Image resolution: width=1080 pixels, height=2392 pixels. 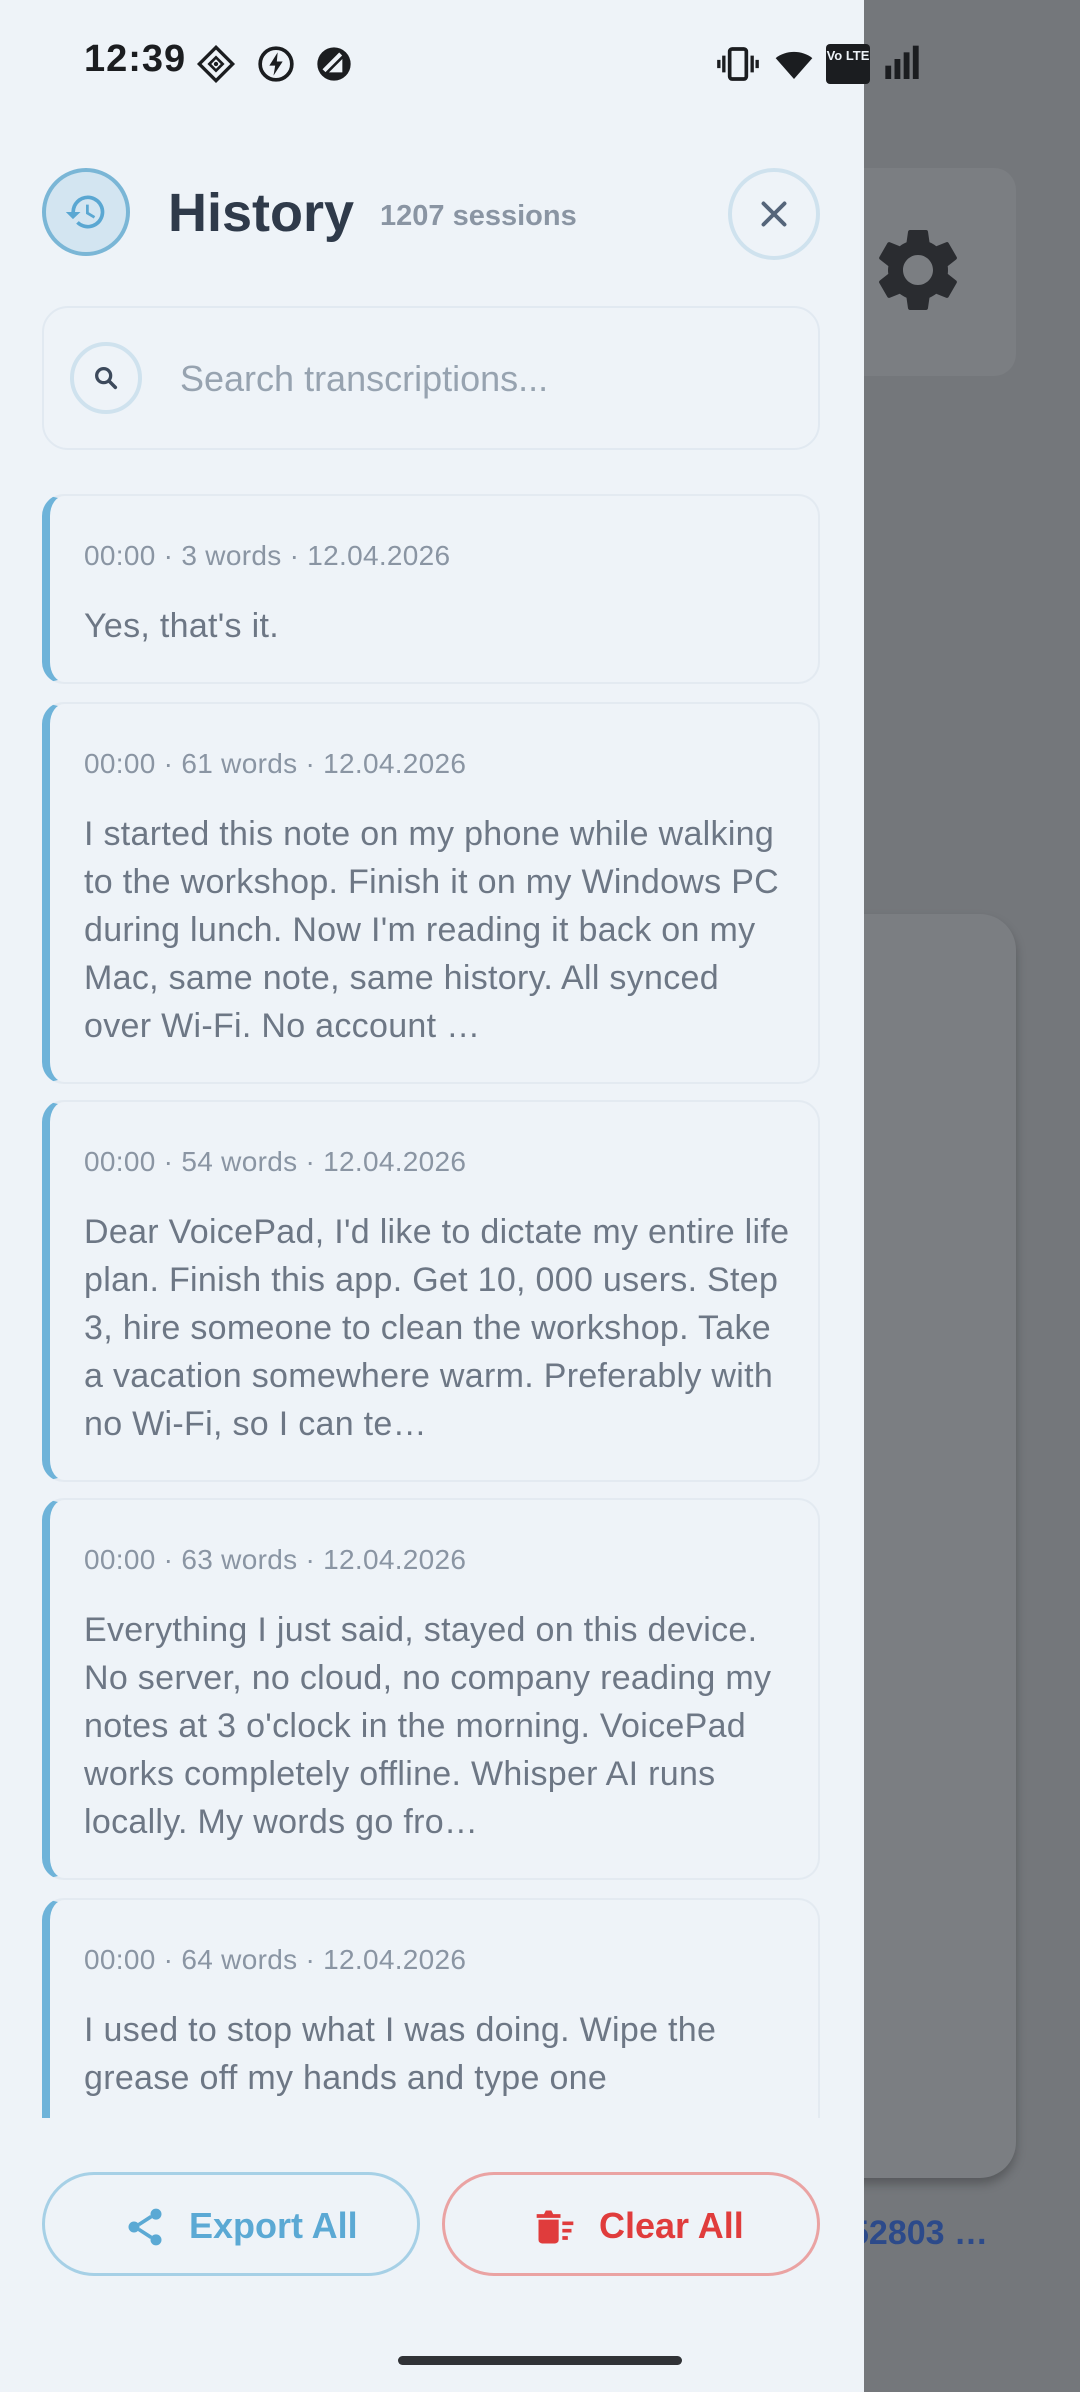 What do you see at coordinates (334, 64) in the screenshot?
I see `no-entry-icon` at bounding box center [334, 64].